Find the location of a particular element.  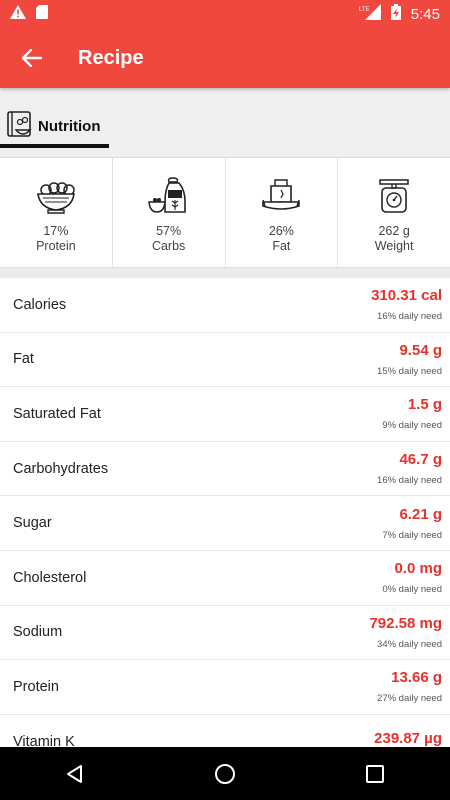

page-title: Recipe is located at coordinates (111, 57).